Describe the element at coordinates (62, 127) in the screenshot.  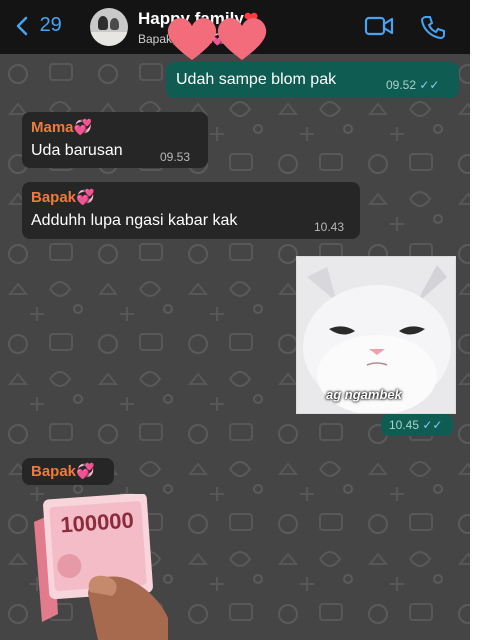
I see `sender-name: Mama💞` at that location.